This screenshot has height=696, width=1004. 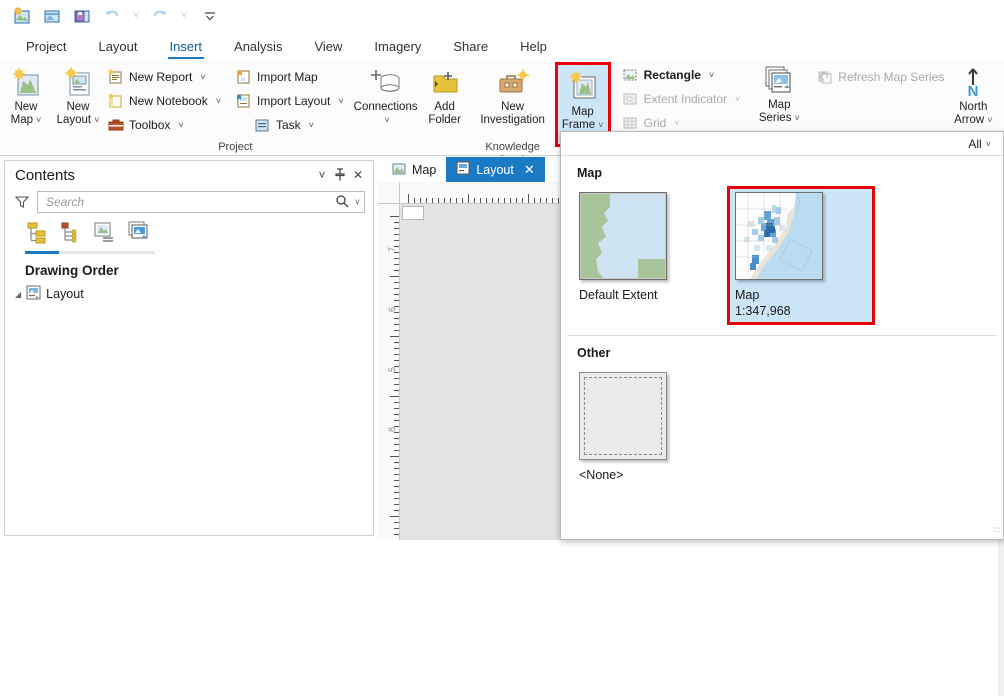 I want to click on toolbox-caret: ˅, so click(x=180, y=125).